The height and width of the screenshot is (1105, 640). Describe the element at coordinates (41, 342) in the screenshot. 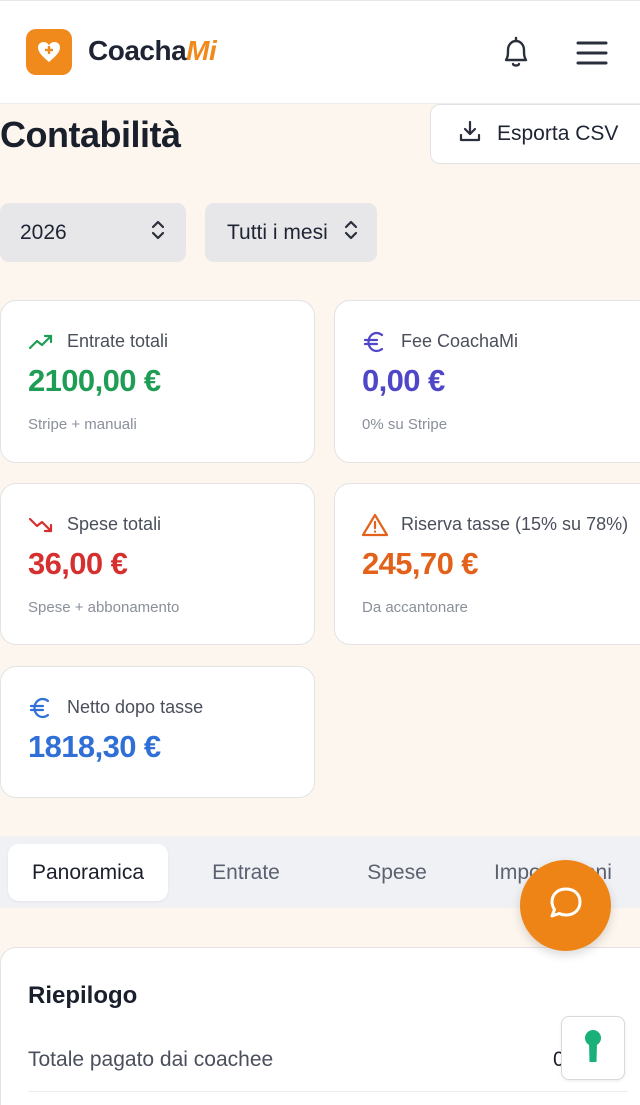

I see `trending-up-icon` at that location.